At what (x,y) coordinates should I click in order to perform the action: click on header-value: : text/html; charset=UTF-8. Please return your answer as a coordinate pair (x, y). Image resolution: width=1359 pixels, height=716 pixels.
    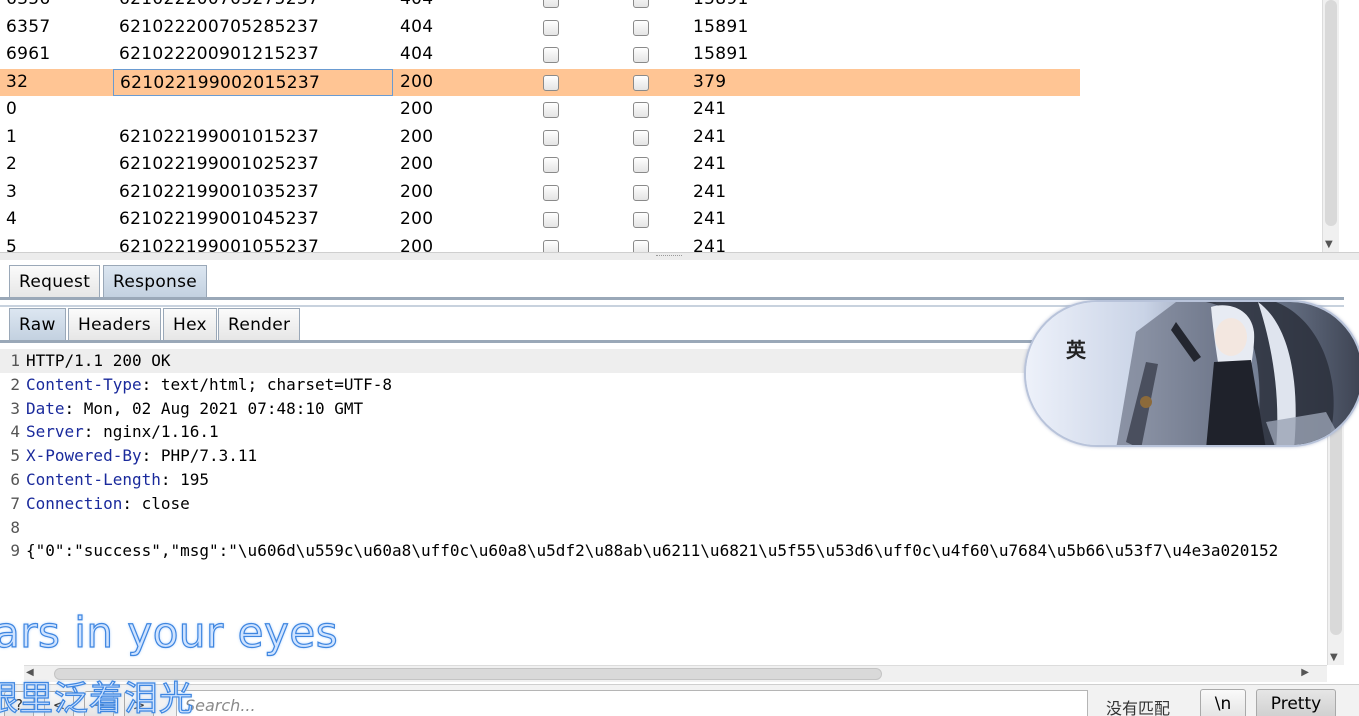
    Looking at the image, I should click on (267, 384).